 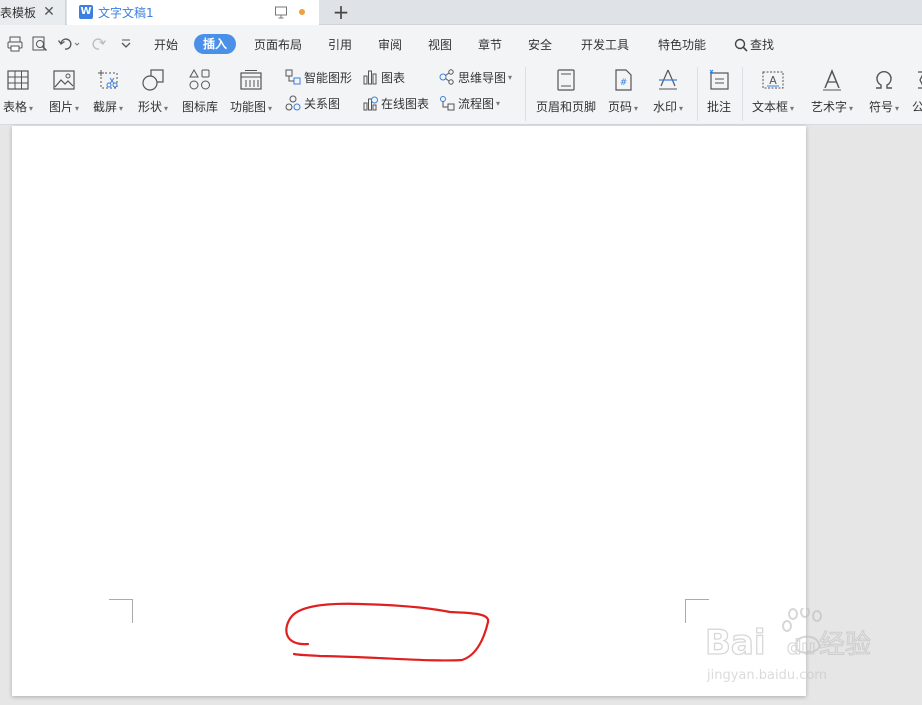 I want to click on page-number-label: 页码, so click(x=619, y=107).